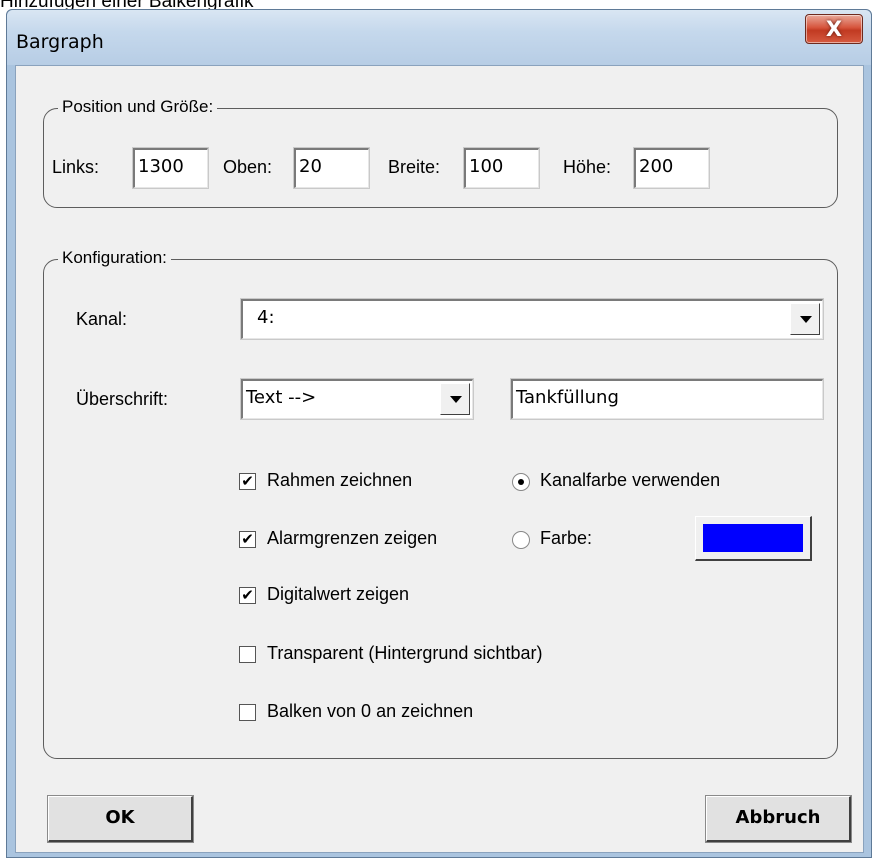  Describe the element at coordinates (414, 167) in the screenshot. I see `breite-label: Breite:` at that location.